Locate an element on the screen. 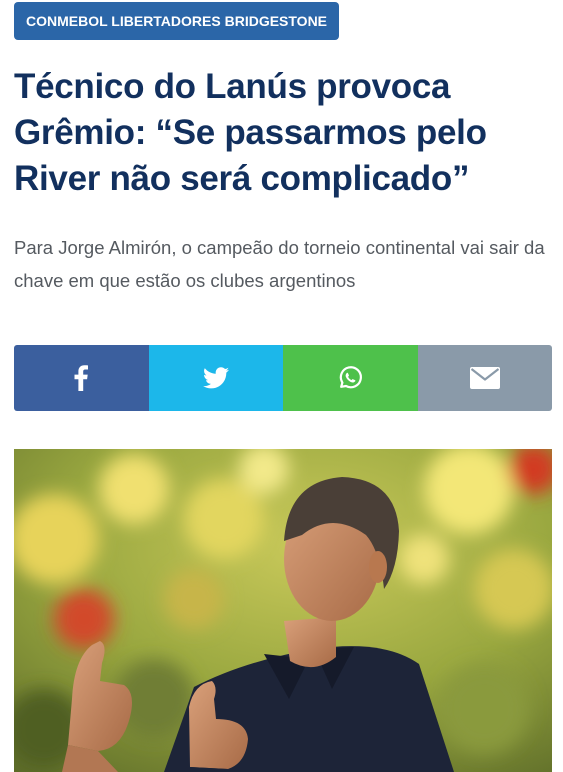  twitter-share-button is located at coordinates (215, 378).